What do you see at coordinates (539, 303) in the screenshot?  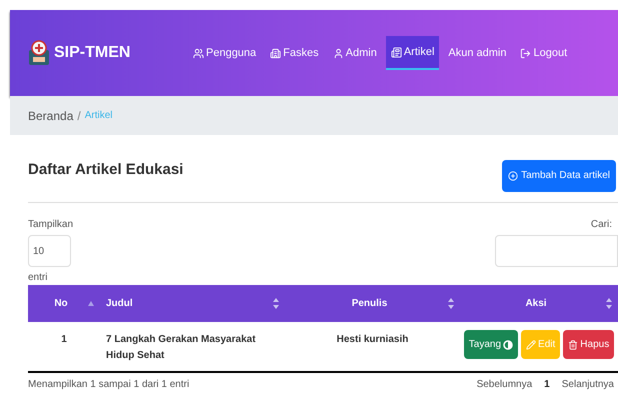 I see `column-header: Aksi` at bounding box center [539, 303].